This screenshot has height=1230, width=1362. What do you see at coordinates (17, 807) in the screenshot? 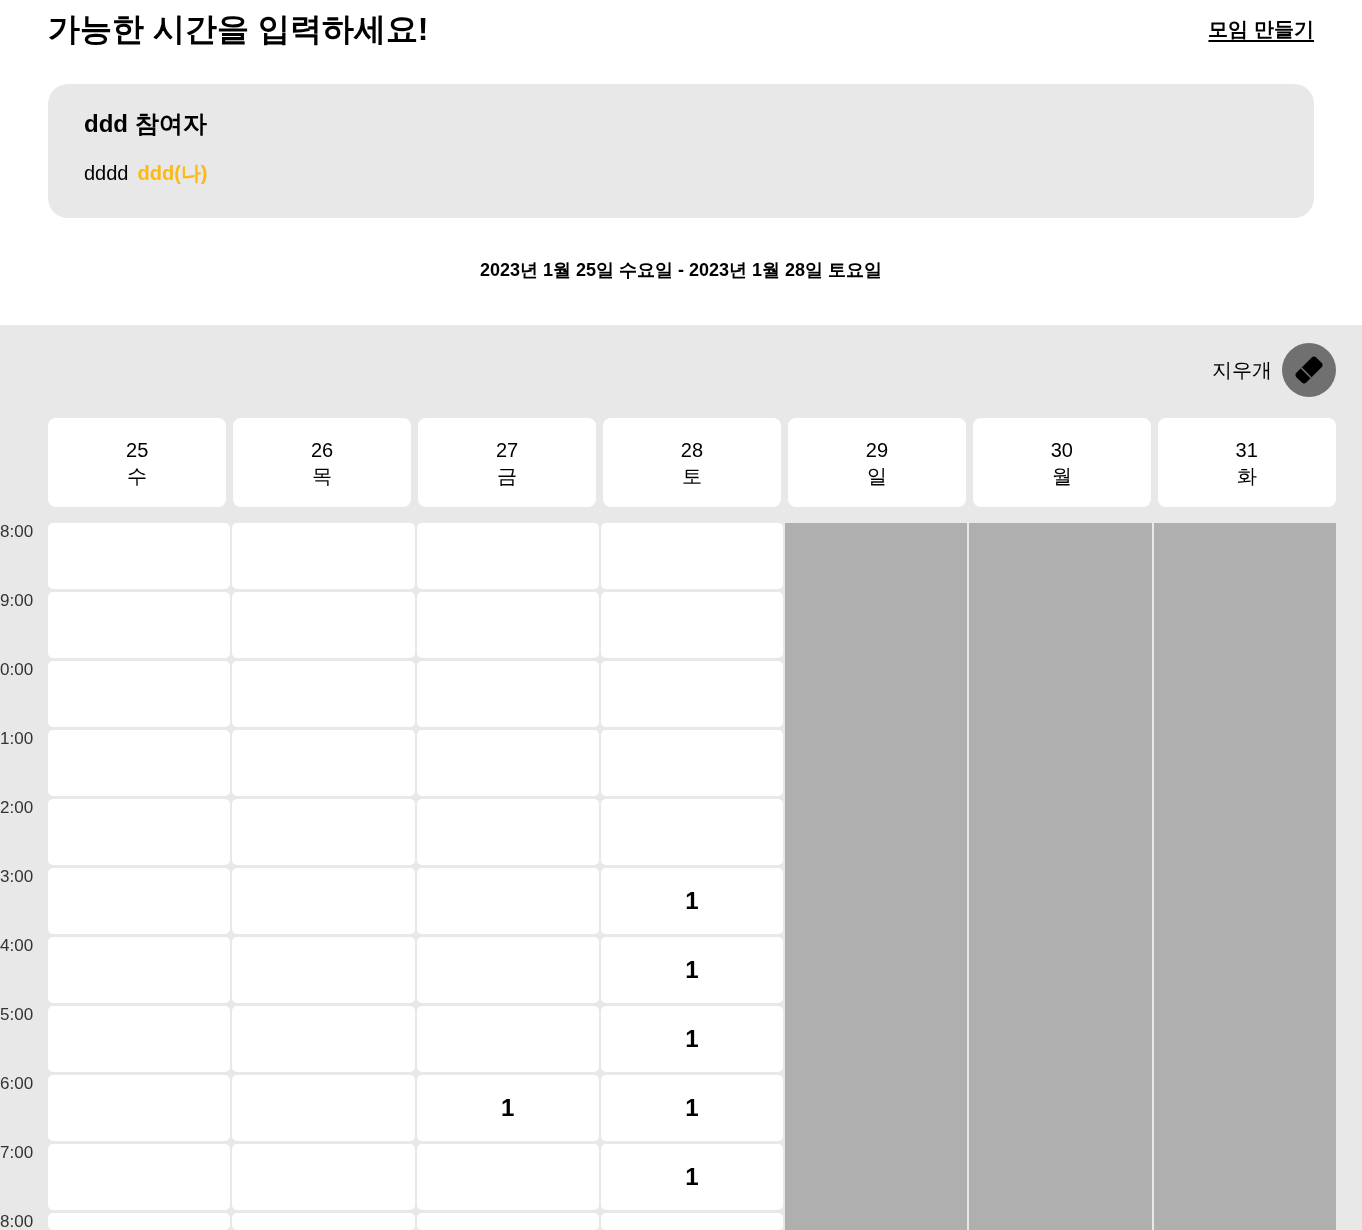
I see `time-label: 2:00` at bounding box center [17, 807].